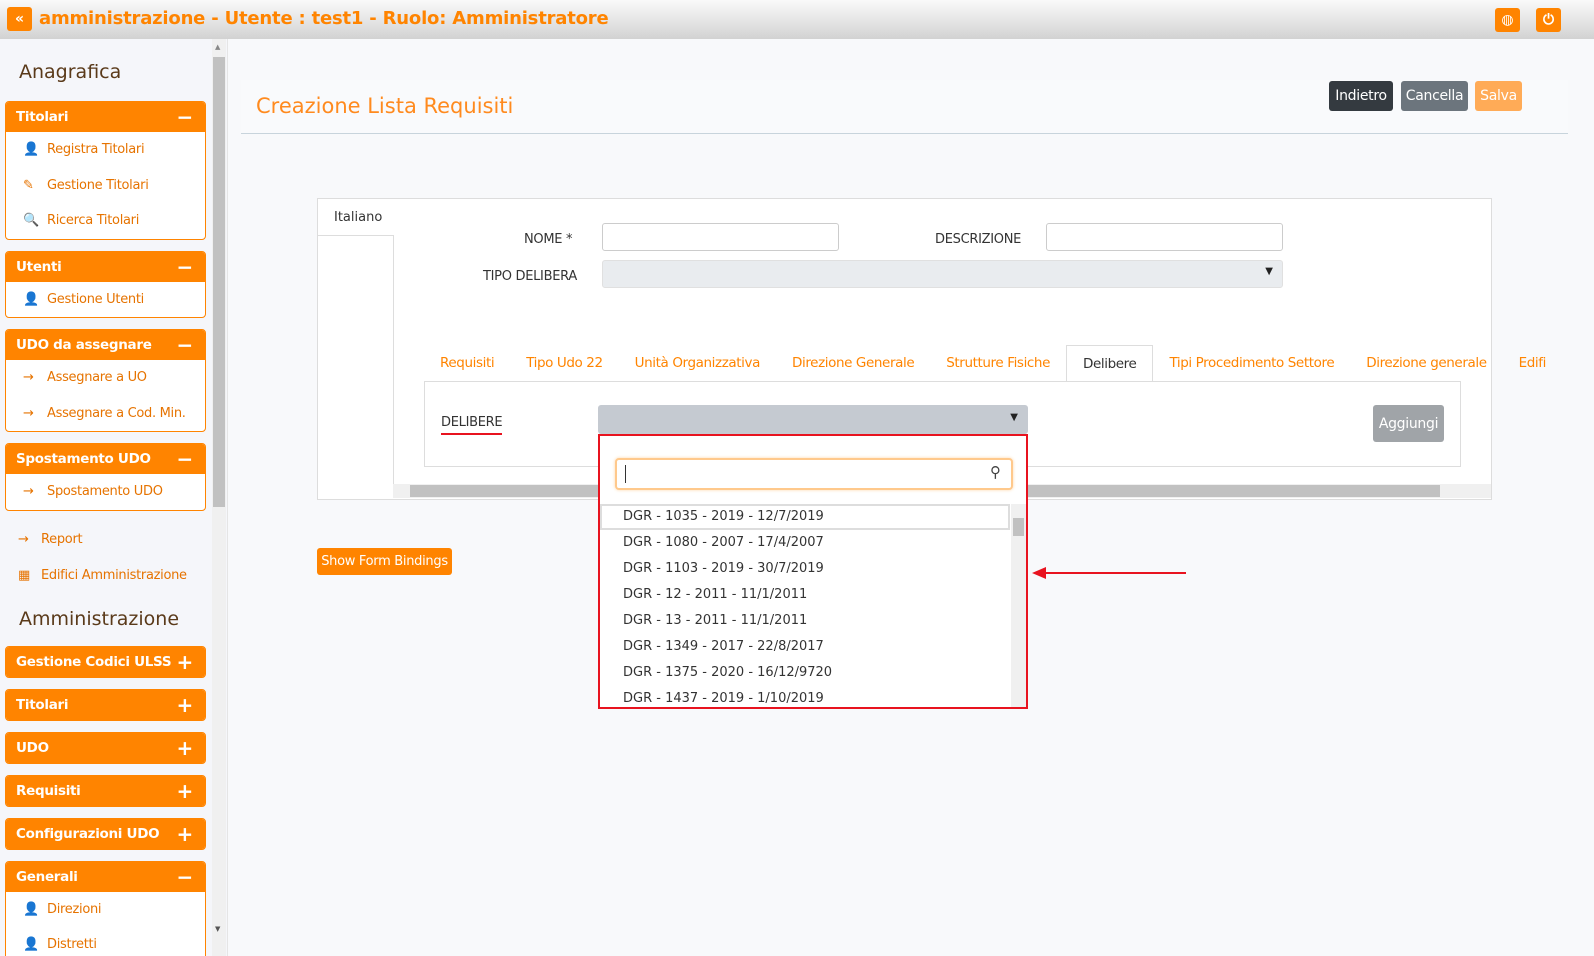 The height and width of the screenshot is (956, 1594). I want to click on panel-header: Generali −, so click(105, 876).